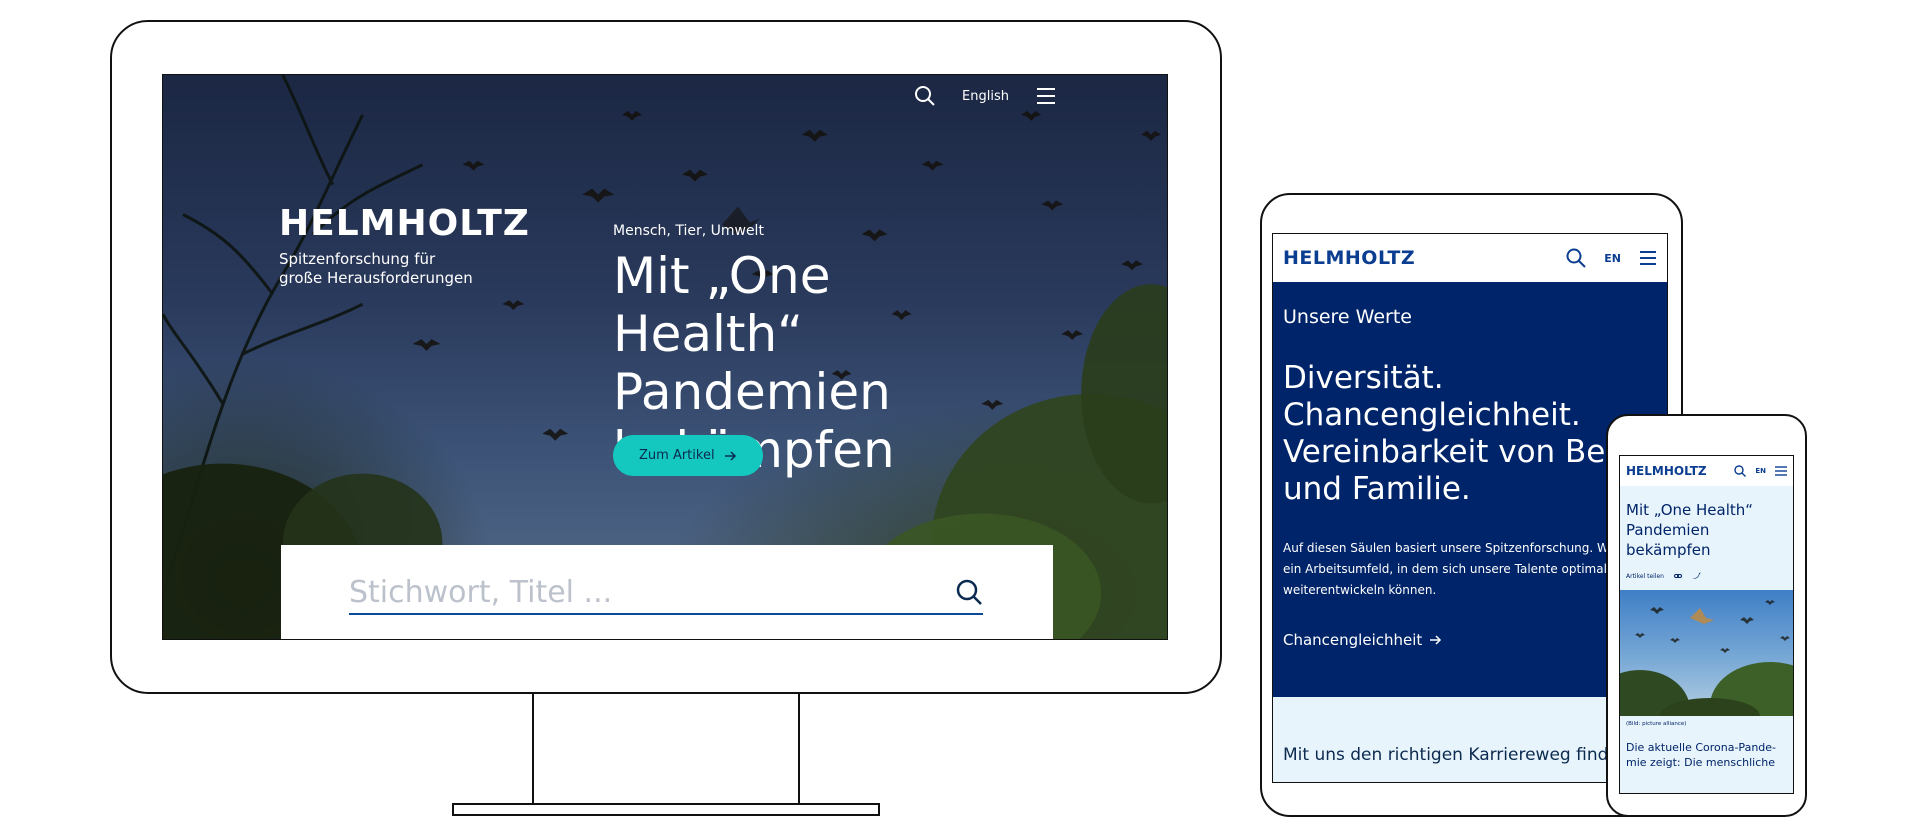  Describe the element at coordinates (1706, 658) in the screenshot. I see `article-image-scene` at that location.